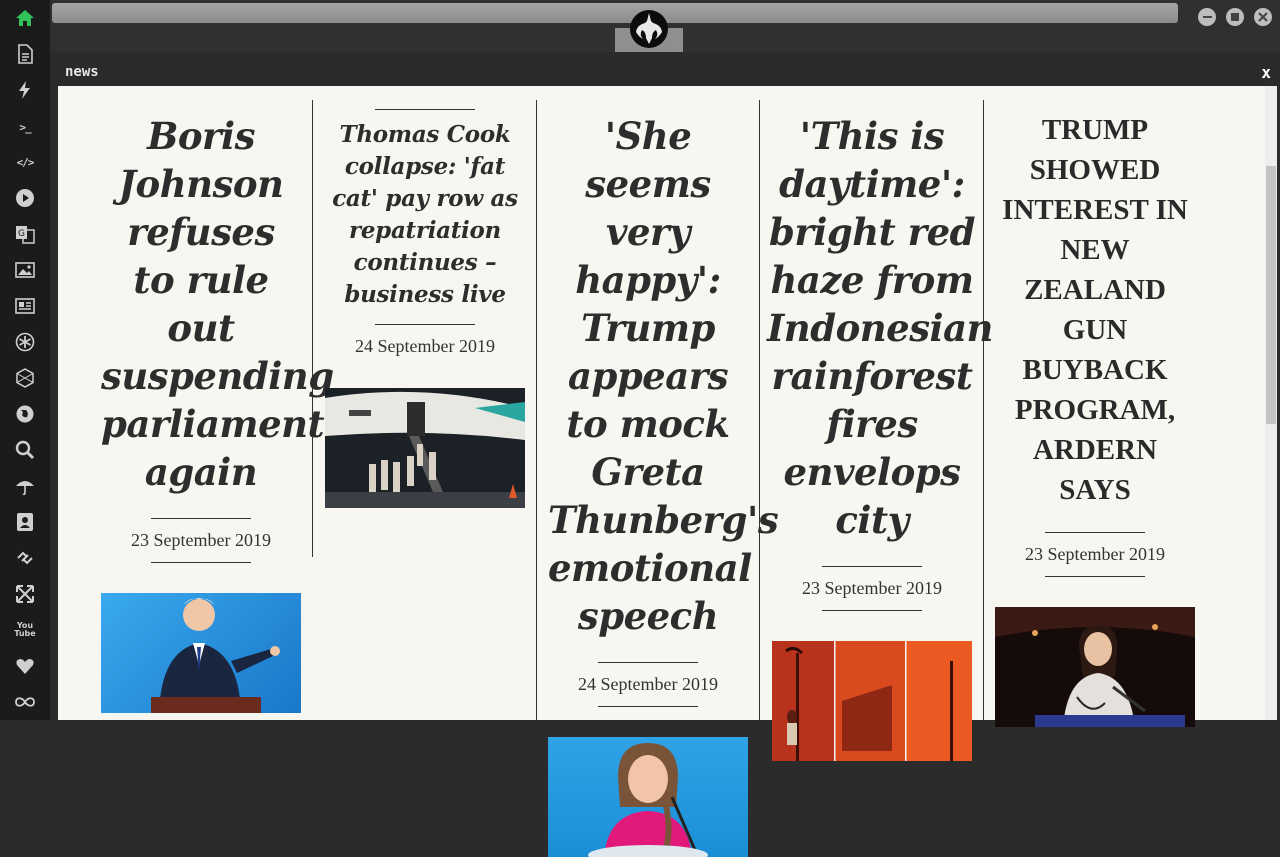 The height and width of the screenshot is (857, 1280). What do you see at coordinates (1207, 17) in the screenshot?
I see `minimize-button` at bounding box center [1207, 17].